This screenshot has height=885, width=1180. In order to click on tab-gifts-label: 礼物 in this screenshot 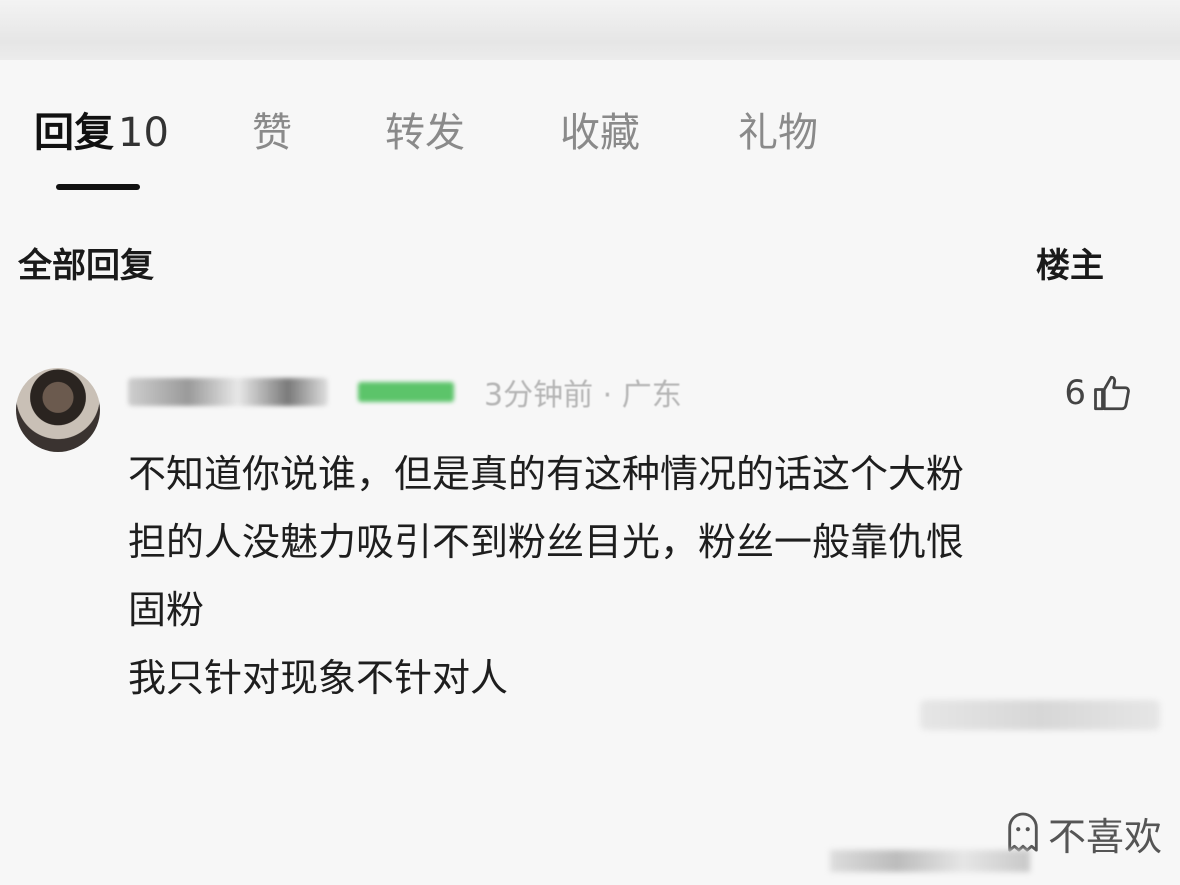, I will do `click(778, 133)`.